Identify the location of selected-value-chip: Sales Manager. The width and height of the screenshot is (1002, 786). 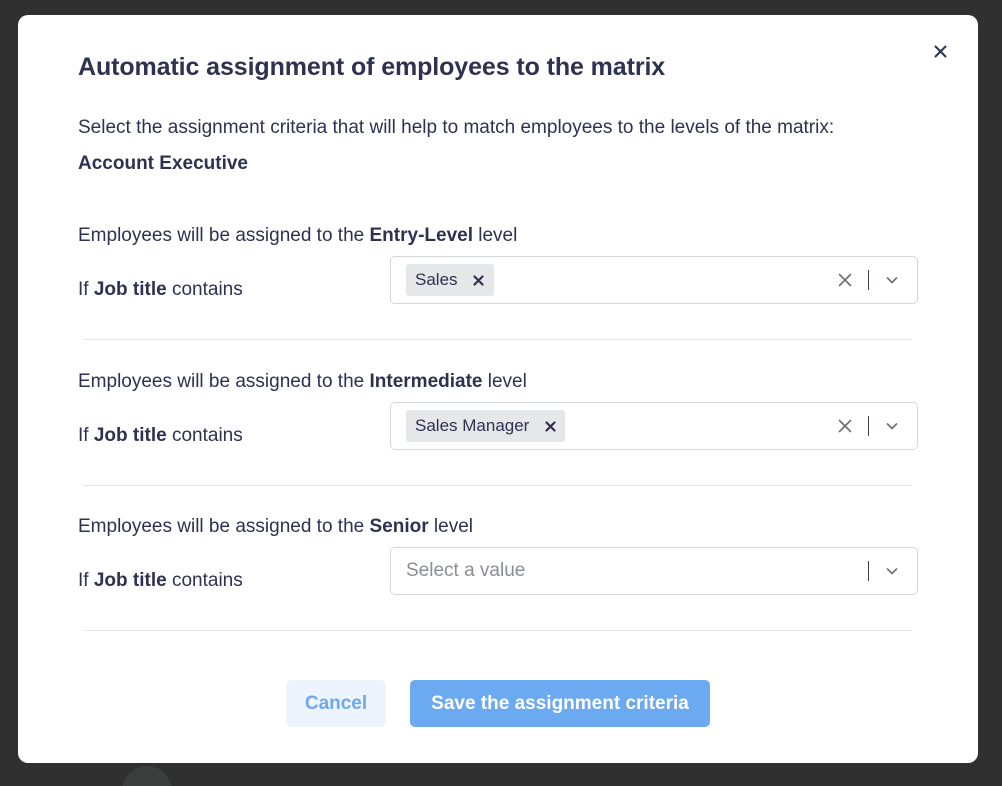
(486, 426).